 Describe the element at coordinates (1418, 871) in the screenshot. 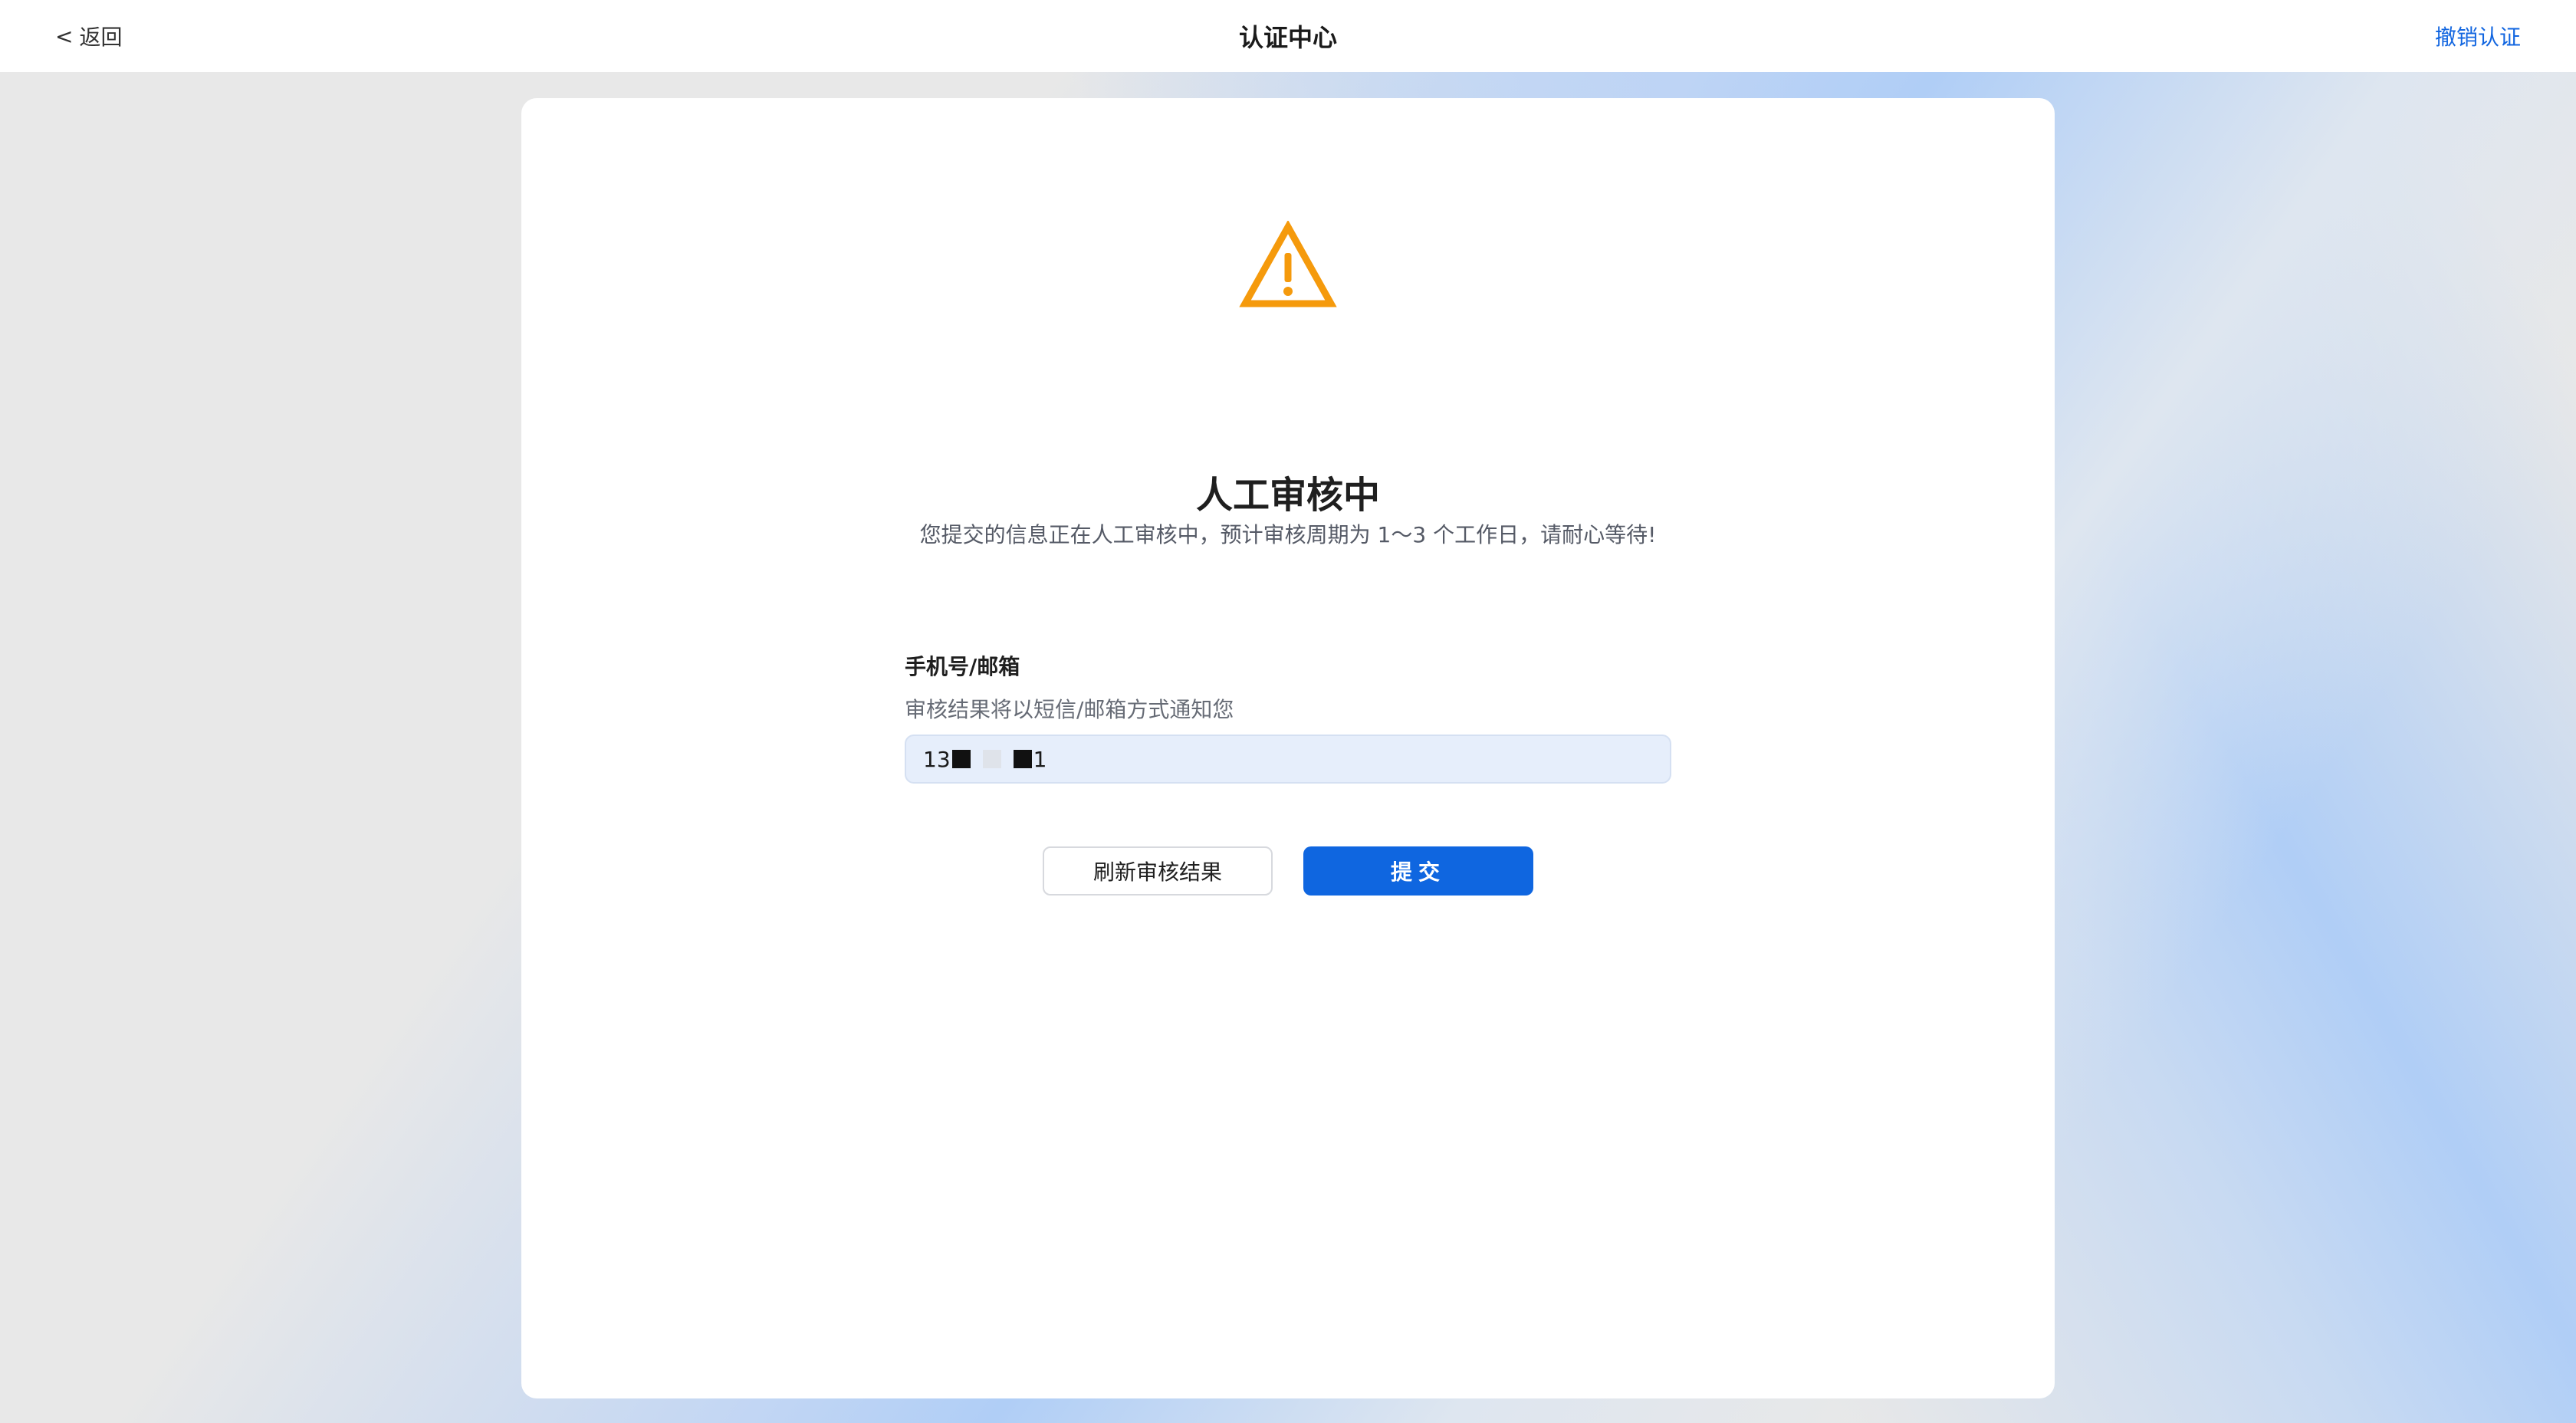

I see `submit-button: 提交` at that location.